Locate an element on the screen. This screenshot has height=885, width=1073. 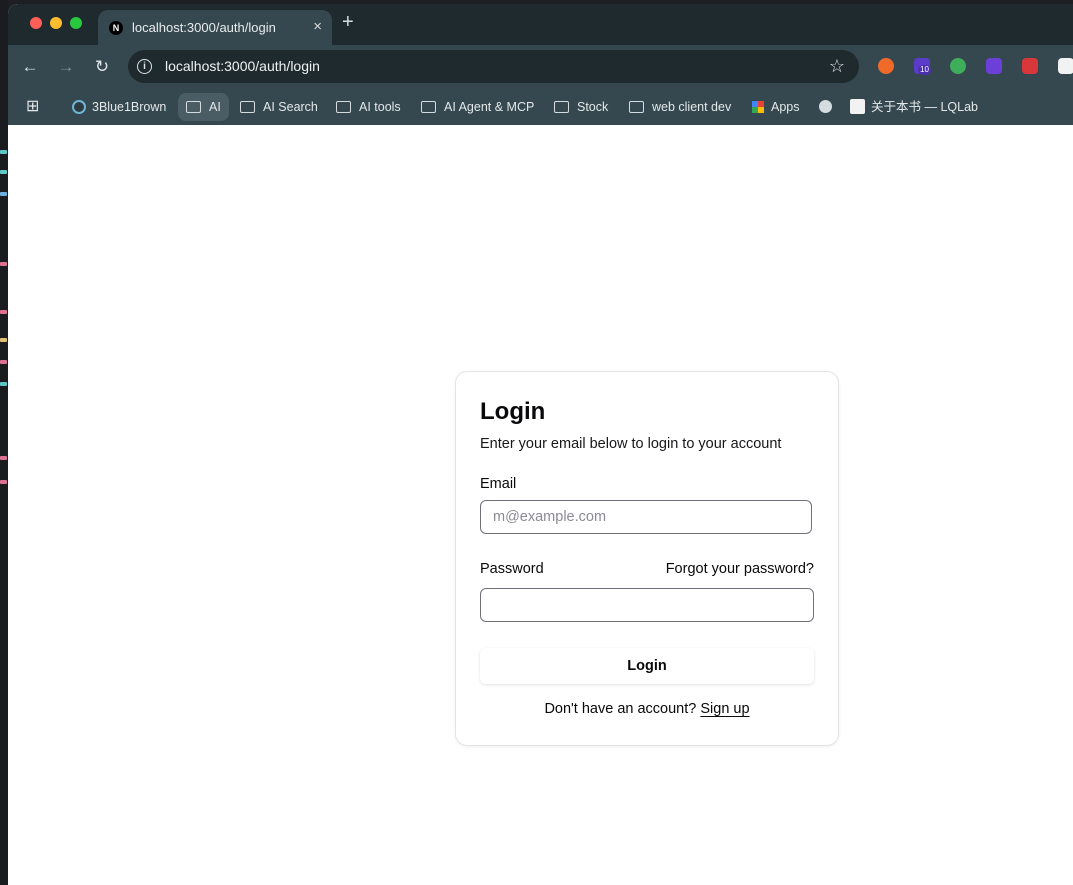
signup-prompt: Don't have an account? Sign up is located at coordinates (647, 709).